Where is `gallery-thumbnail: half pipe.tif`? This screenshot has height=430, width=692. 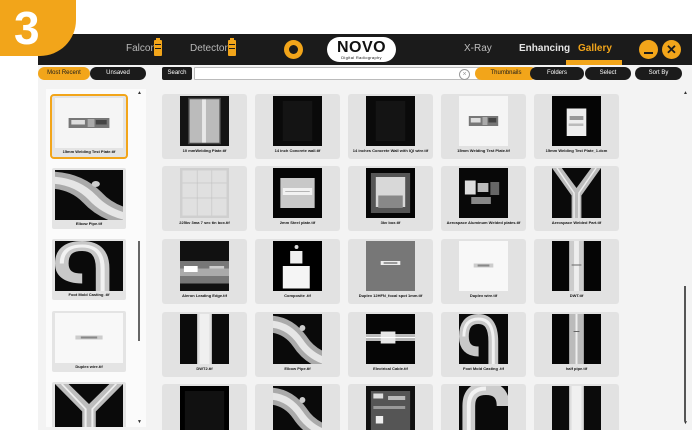
gallery-thumbnail: half pipe.tif is located at coordinates (576, 344).